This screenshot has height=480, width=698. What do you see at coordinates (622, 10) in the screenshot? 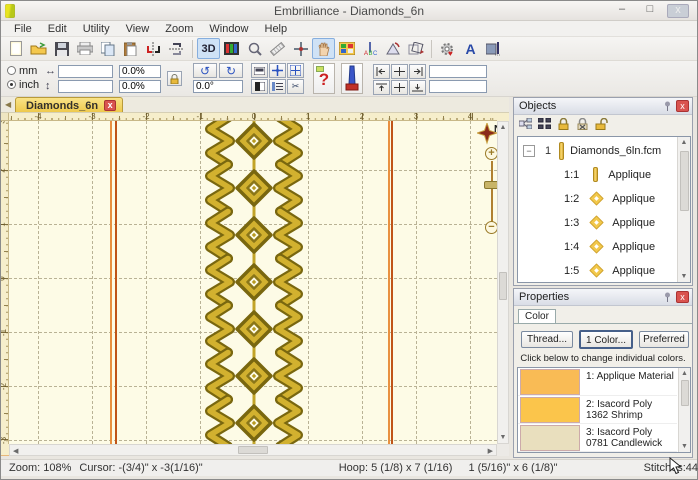
I see `minimize-button: –` at bounding box center [622, 10].